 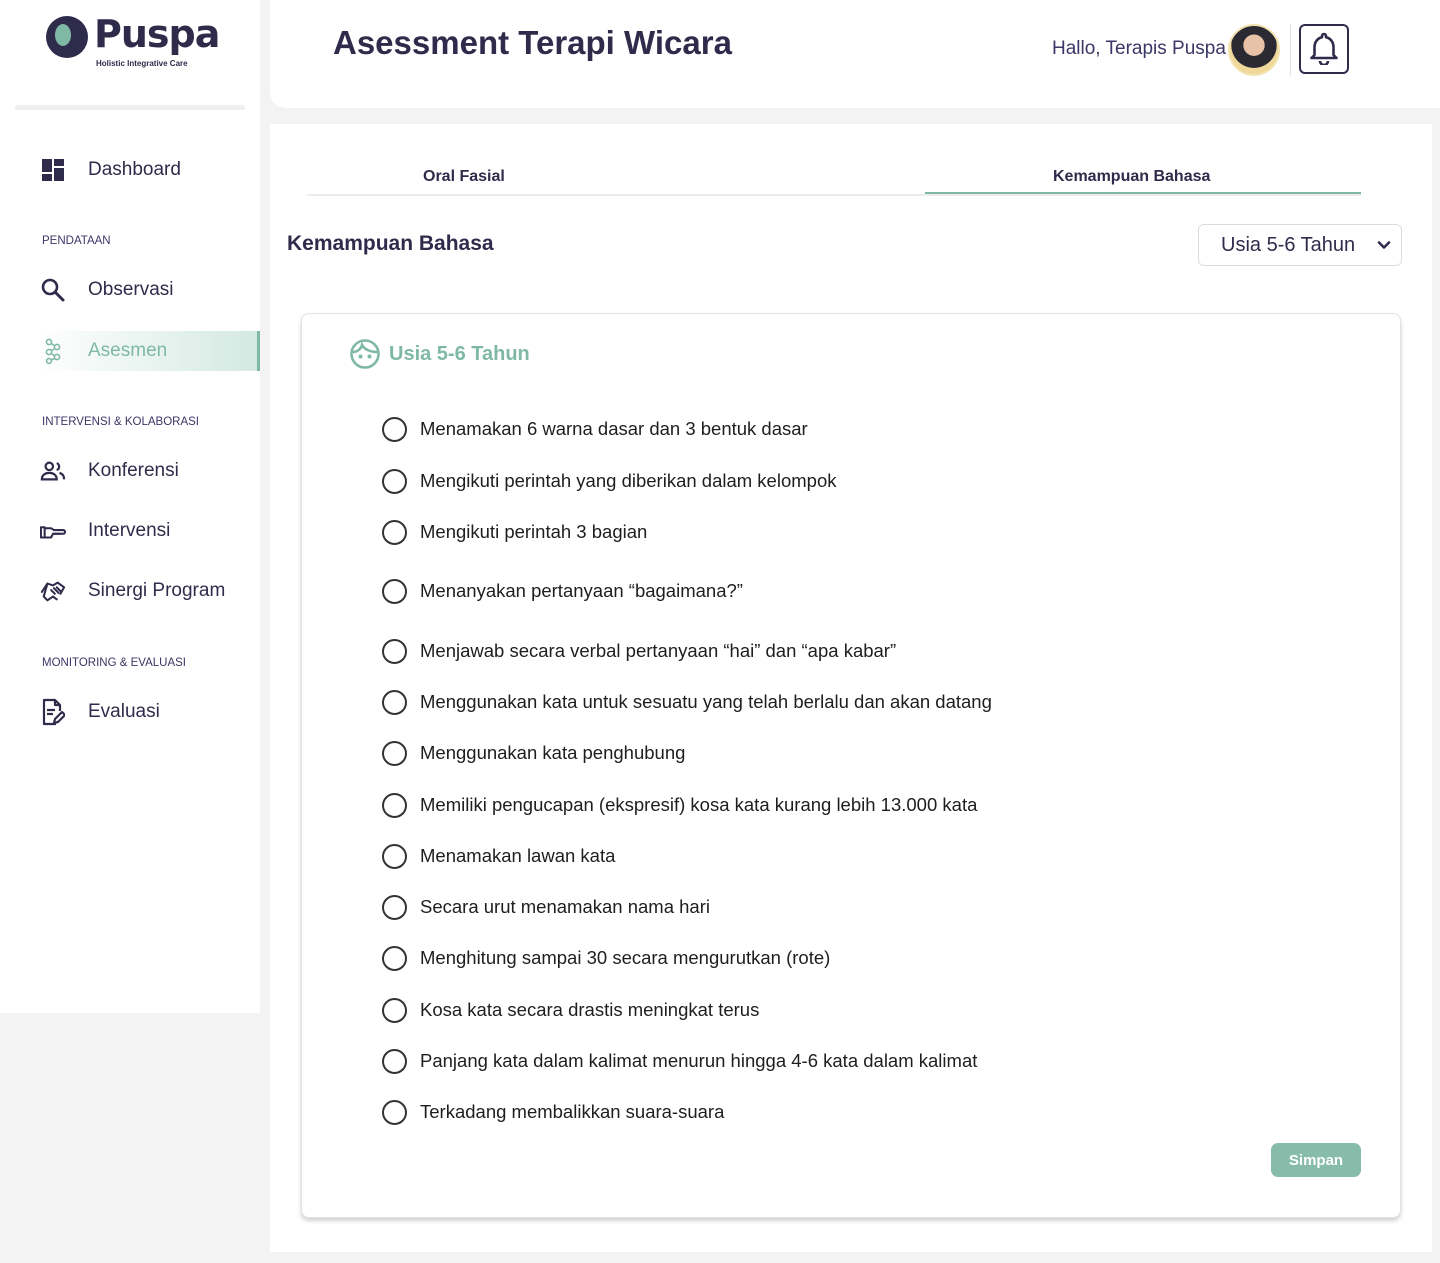 I want to click on avatar, so click(x=1254, y=50).